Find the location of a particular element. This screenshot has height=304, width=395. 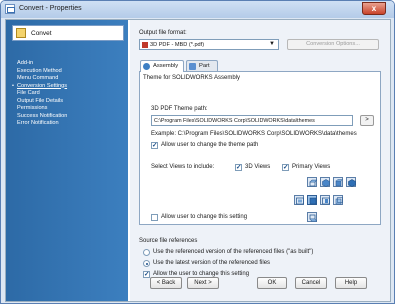

close-button: x is located at coordinates (374, 8).